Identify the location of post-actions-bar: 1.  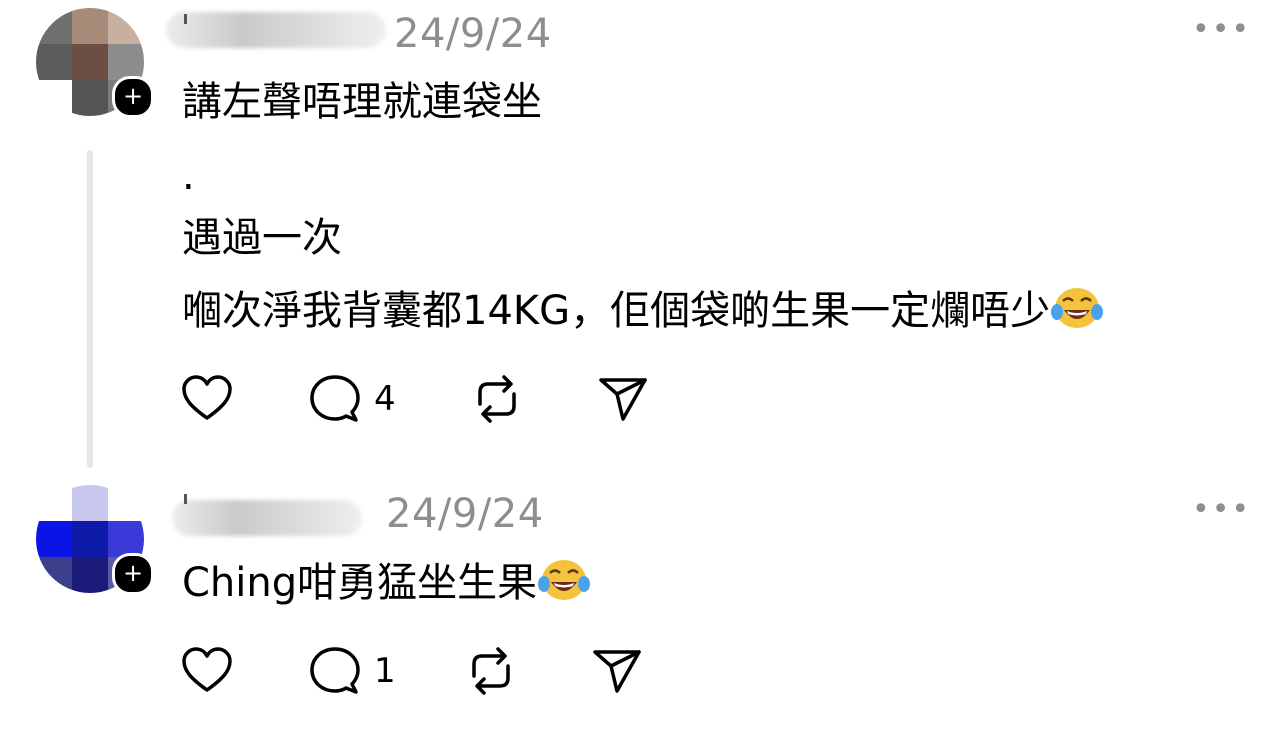
(430, 671).